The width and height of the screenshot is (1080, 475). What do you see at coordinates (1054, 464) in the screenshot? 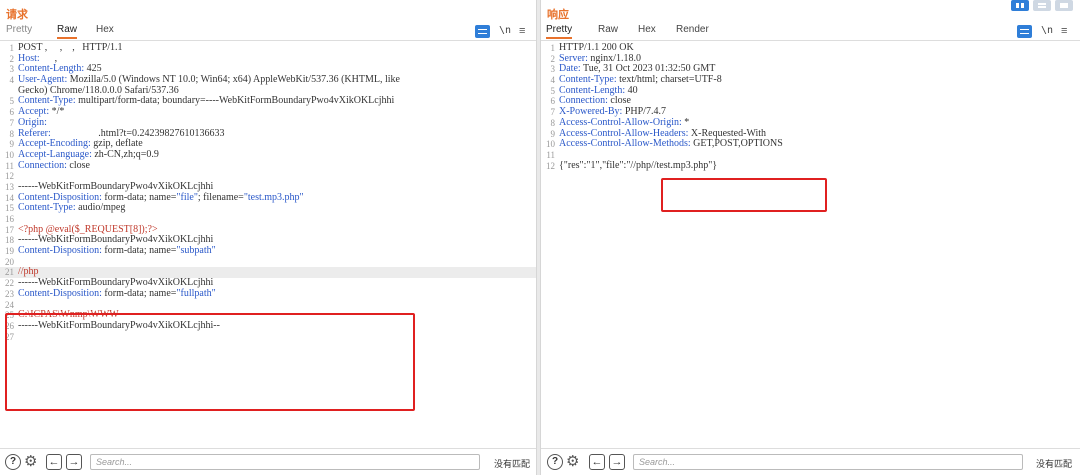
I see `match-status: 没有匹配` at bounding box center [1054, 464].